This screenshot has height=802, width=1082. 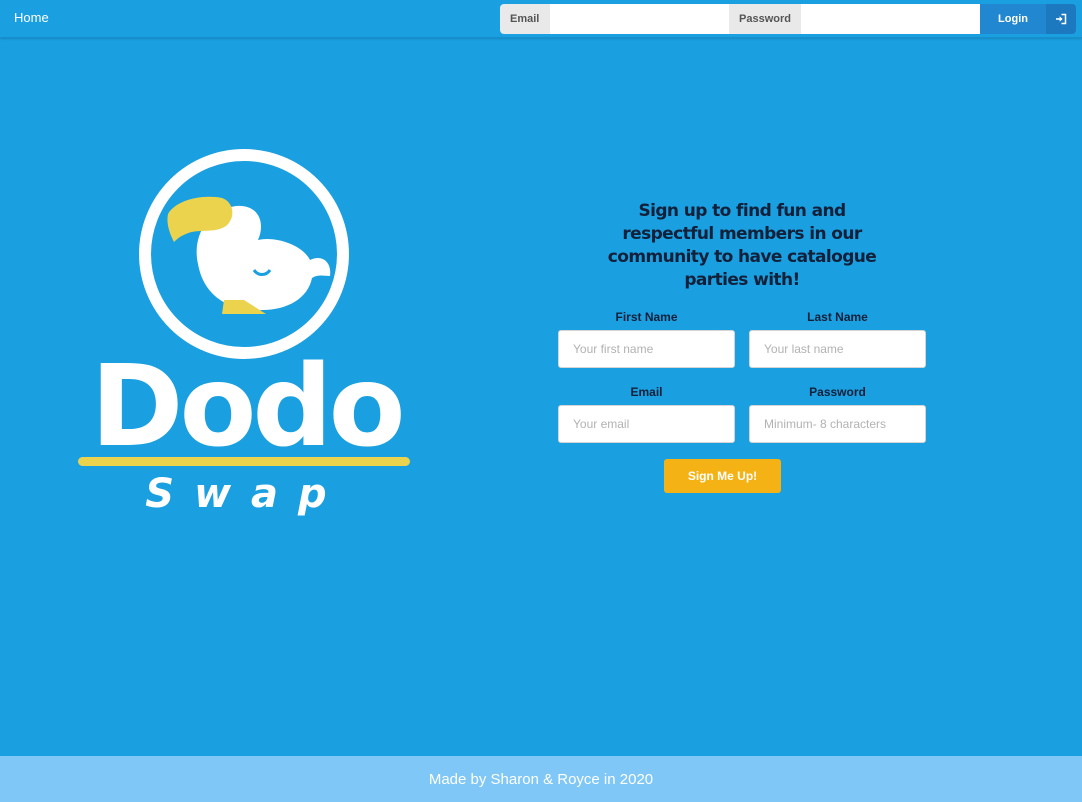 What do you see at coordinates (646, 349) in the screenshot?
I see `first-name-input` at bounding box center [646, 349].